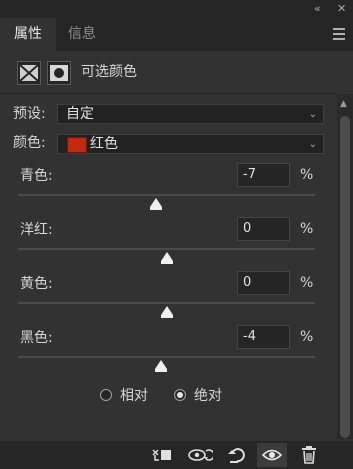 The height and width of the screenshot is (469, 353). I want to click on reset-icon, so click(237, 455).